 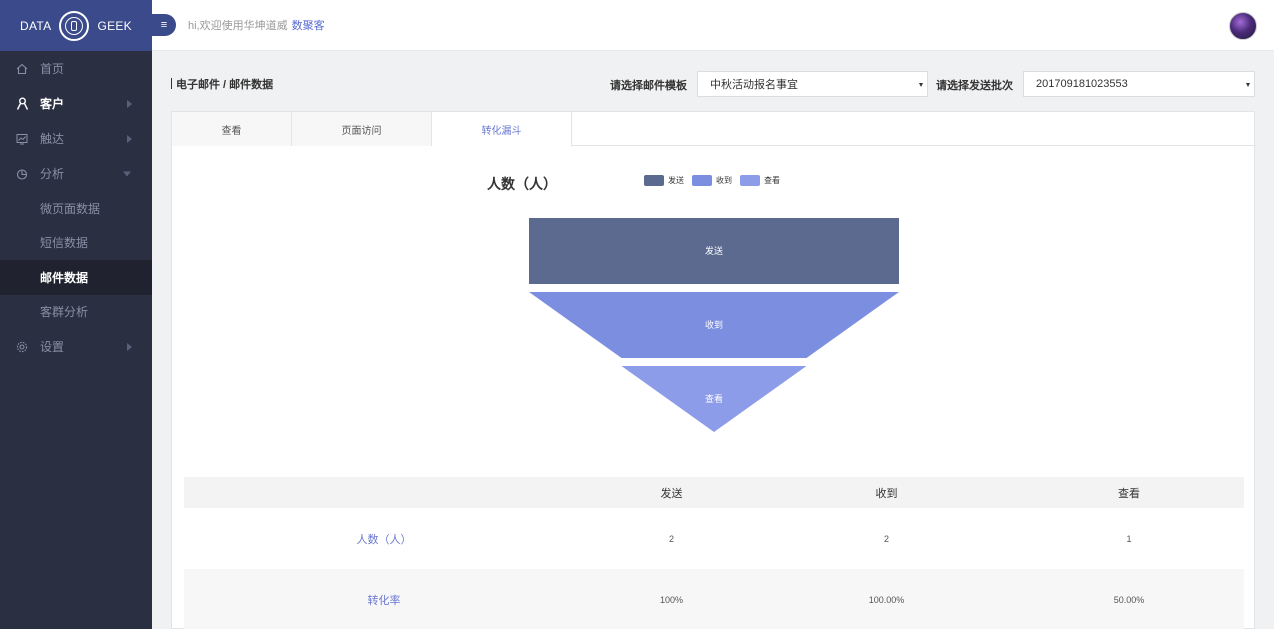 I want to click on sidebar-subitem-label: 邮件数据, so click(x=64, y=277).